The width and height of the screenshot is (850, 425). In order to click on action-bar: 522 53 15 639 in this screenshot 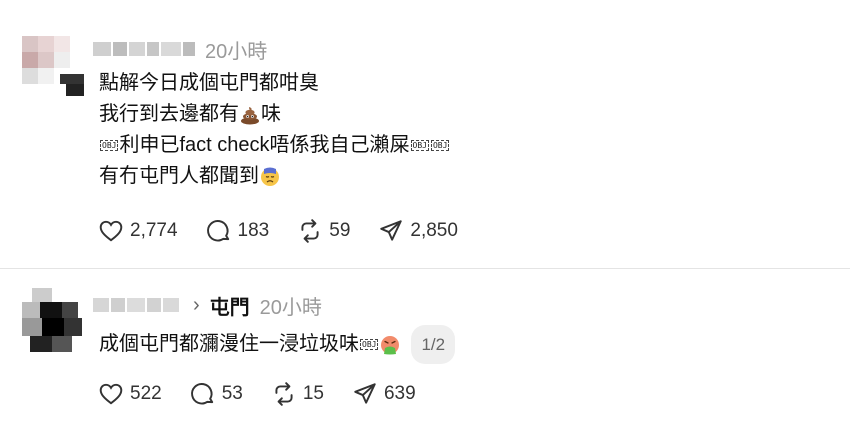, I will do `click(271, 394)`.